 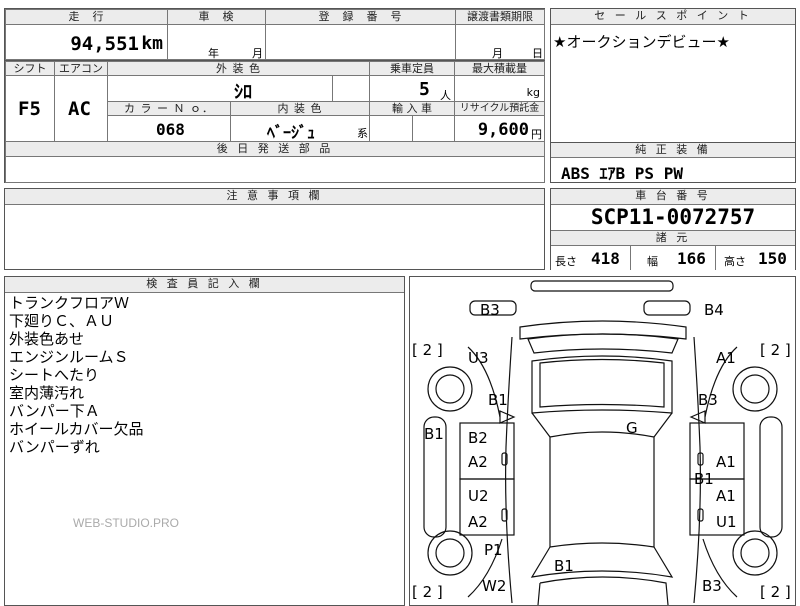 I want to click on recycle-cell: 9,600 円, so click(x=499, y=128).